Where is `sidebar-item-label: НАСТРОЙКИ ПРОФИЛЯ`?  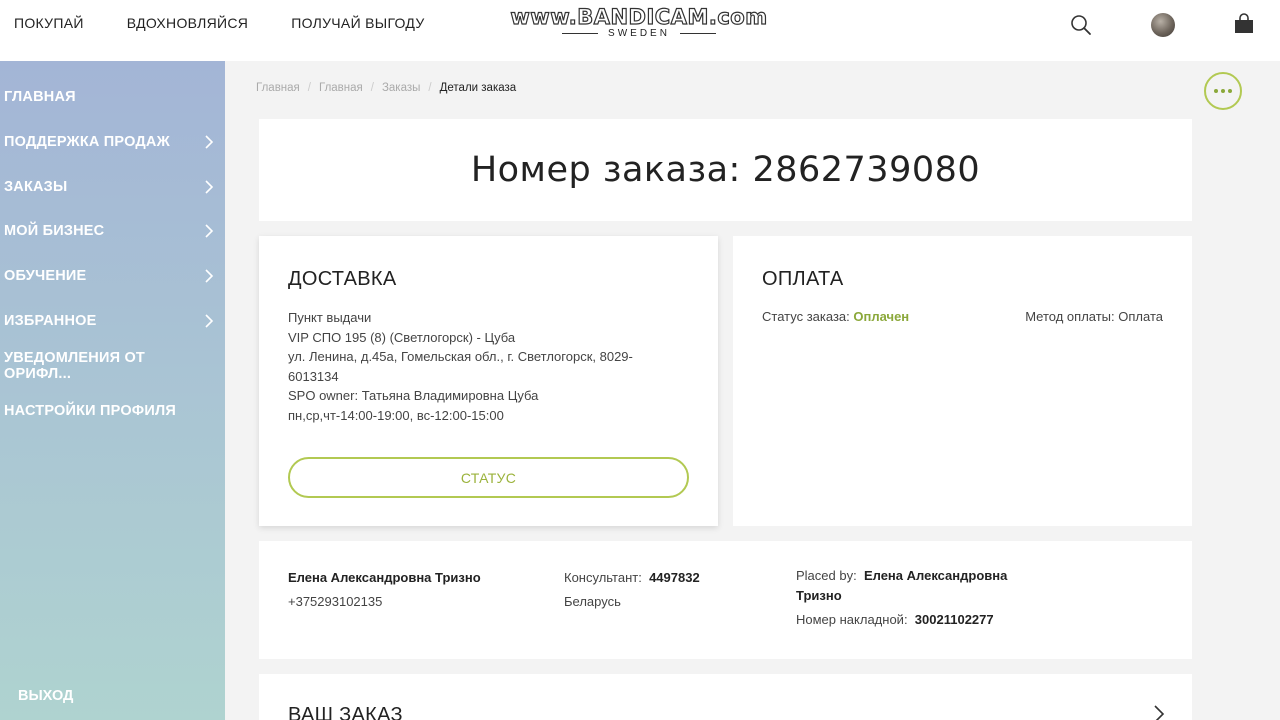 sidebar-item-label: НАСТРОЙКИ ПРОФИЛЯ is located at coordinates (90, 411).